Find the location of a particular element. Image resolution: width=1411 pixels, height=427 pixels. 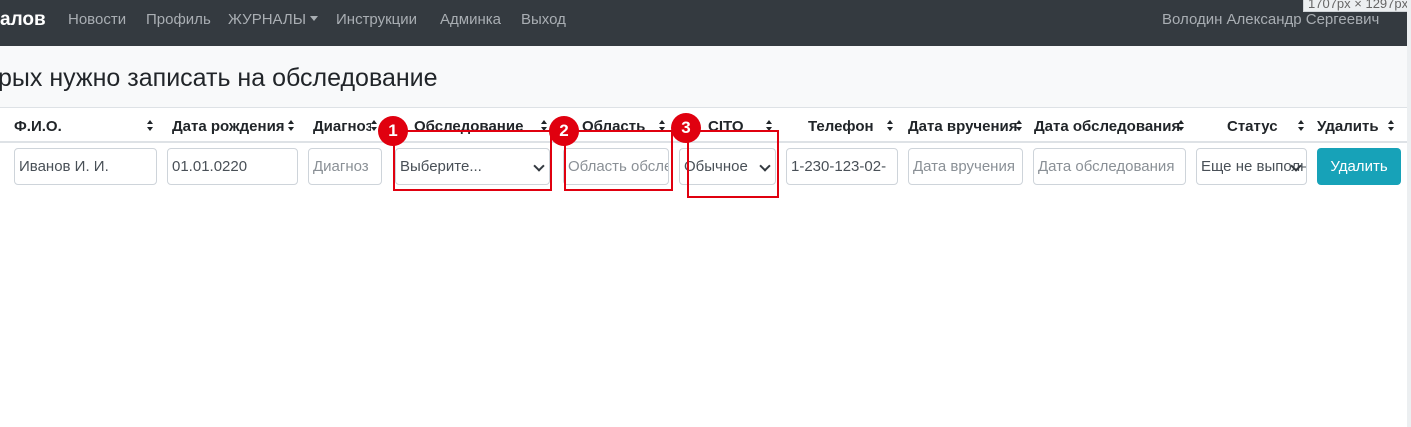

nav-link-admin: Админка is located at coordinates (470, 19).